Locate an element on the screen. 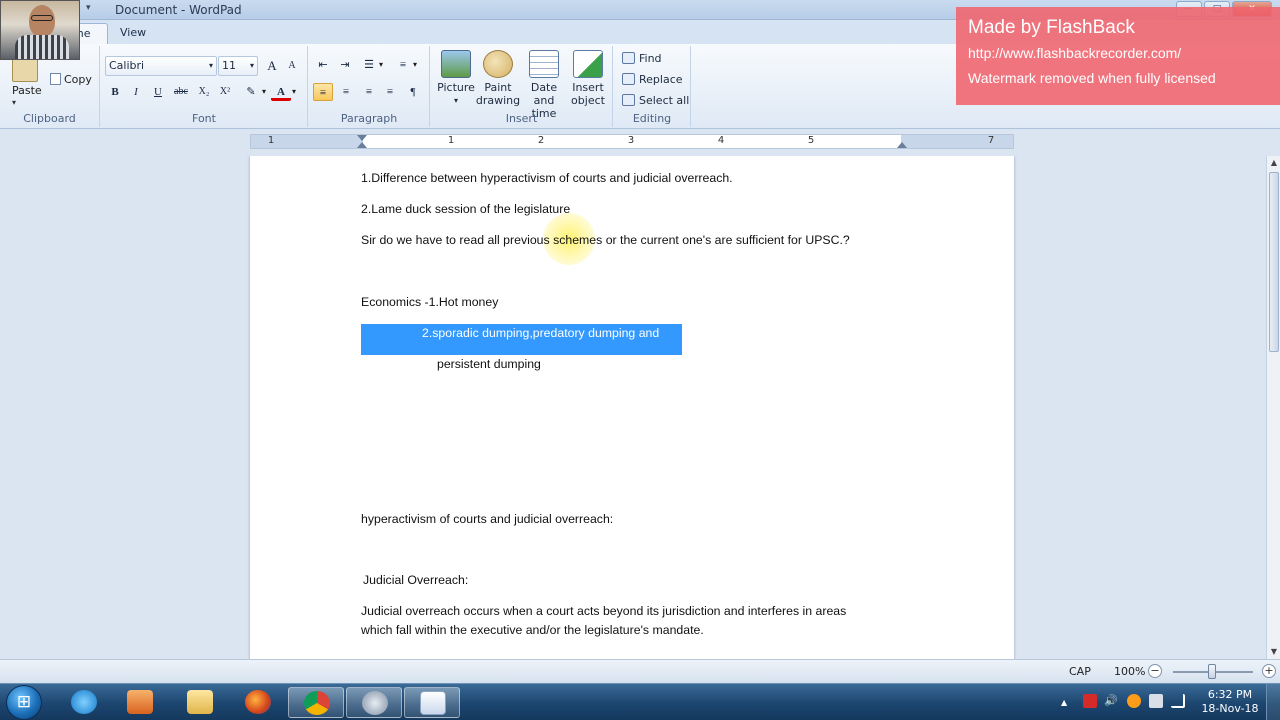 Image resolution: width=1280 pixels, height=720 pixels. font-family-select: Calibri ▾ is located at coordinates (161, 66).